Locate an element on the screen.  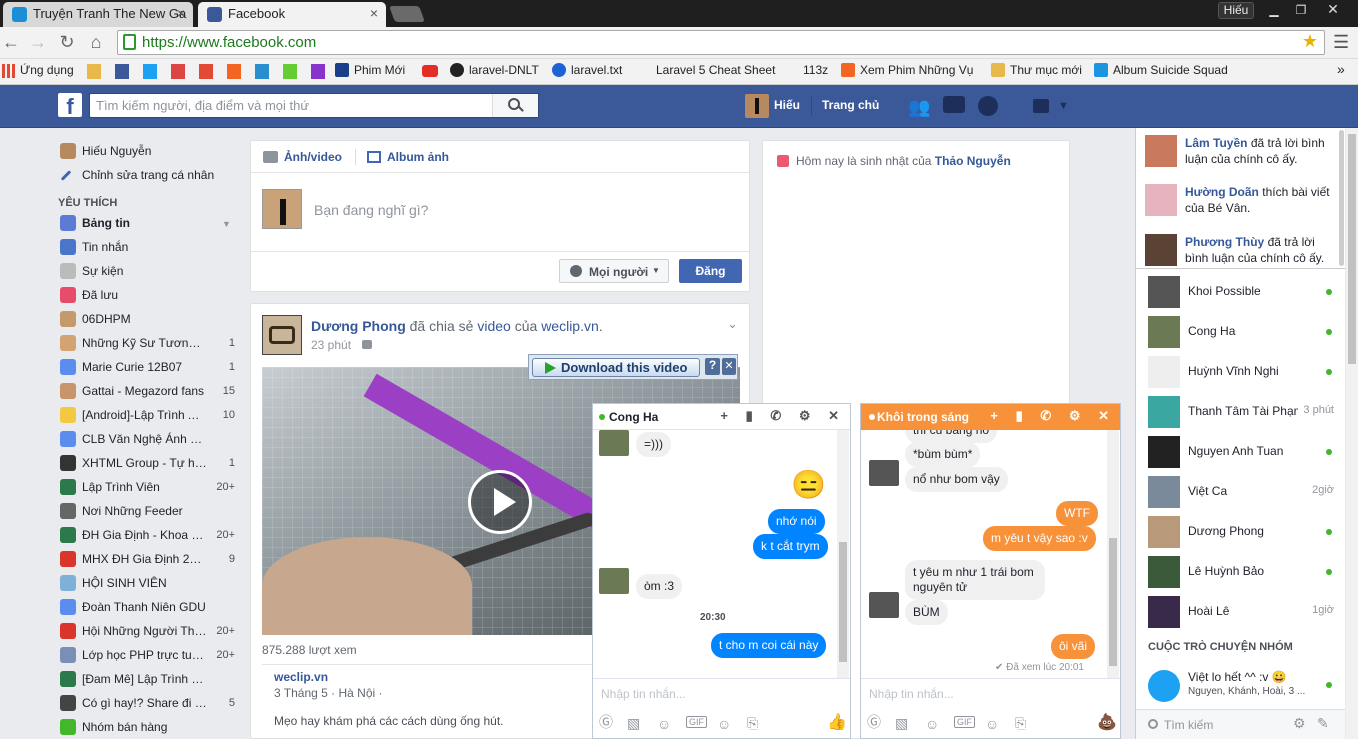
restore-icon: ❐ is located at coordinates (1301, 10).